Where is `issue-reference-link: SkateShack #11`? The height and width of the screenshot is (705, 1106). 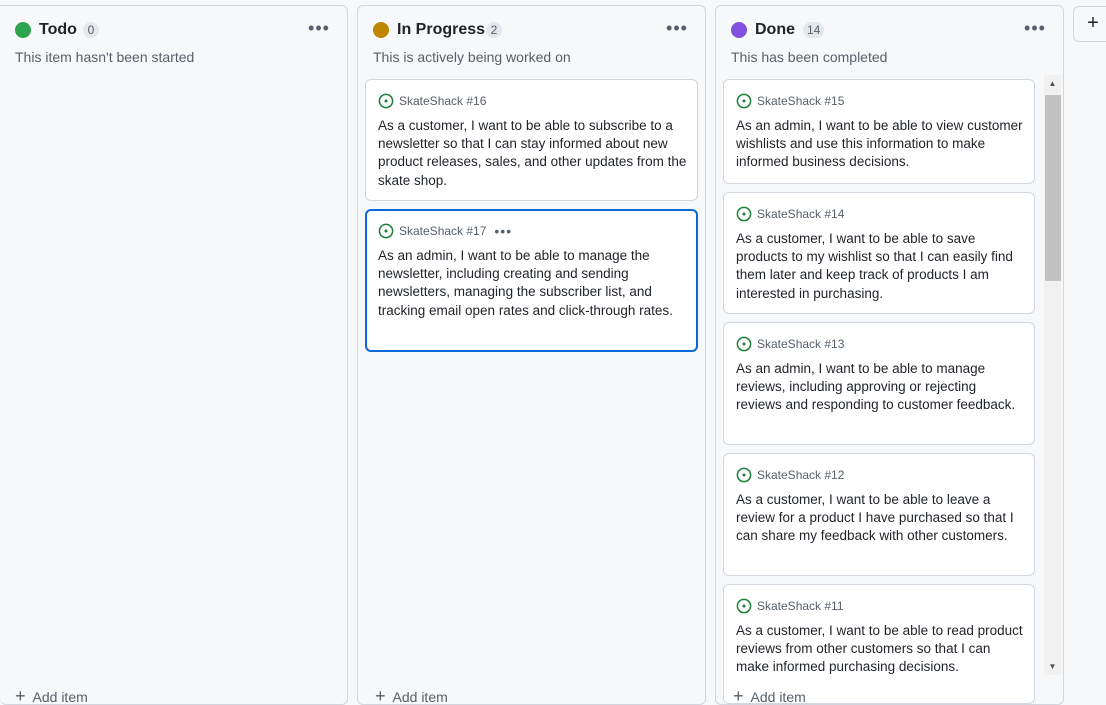
issue-reference-link: SkateShack #11 is located at coordinates (800, 606).